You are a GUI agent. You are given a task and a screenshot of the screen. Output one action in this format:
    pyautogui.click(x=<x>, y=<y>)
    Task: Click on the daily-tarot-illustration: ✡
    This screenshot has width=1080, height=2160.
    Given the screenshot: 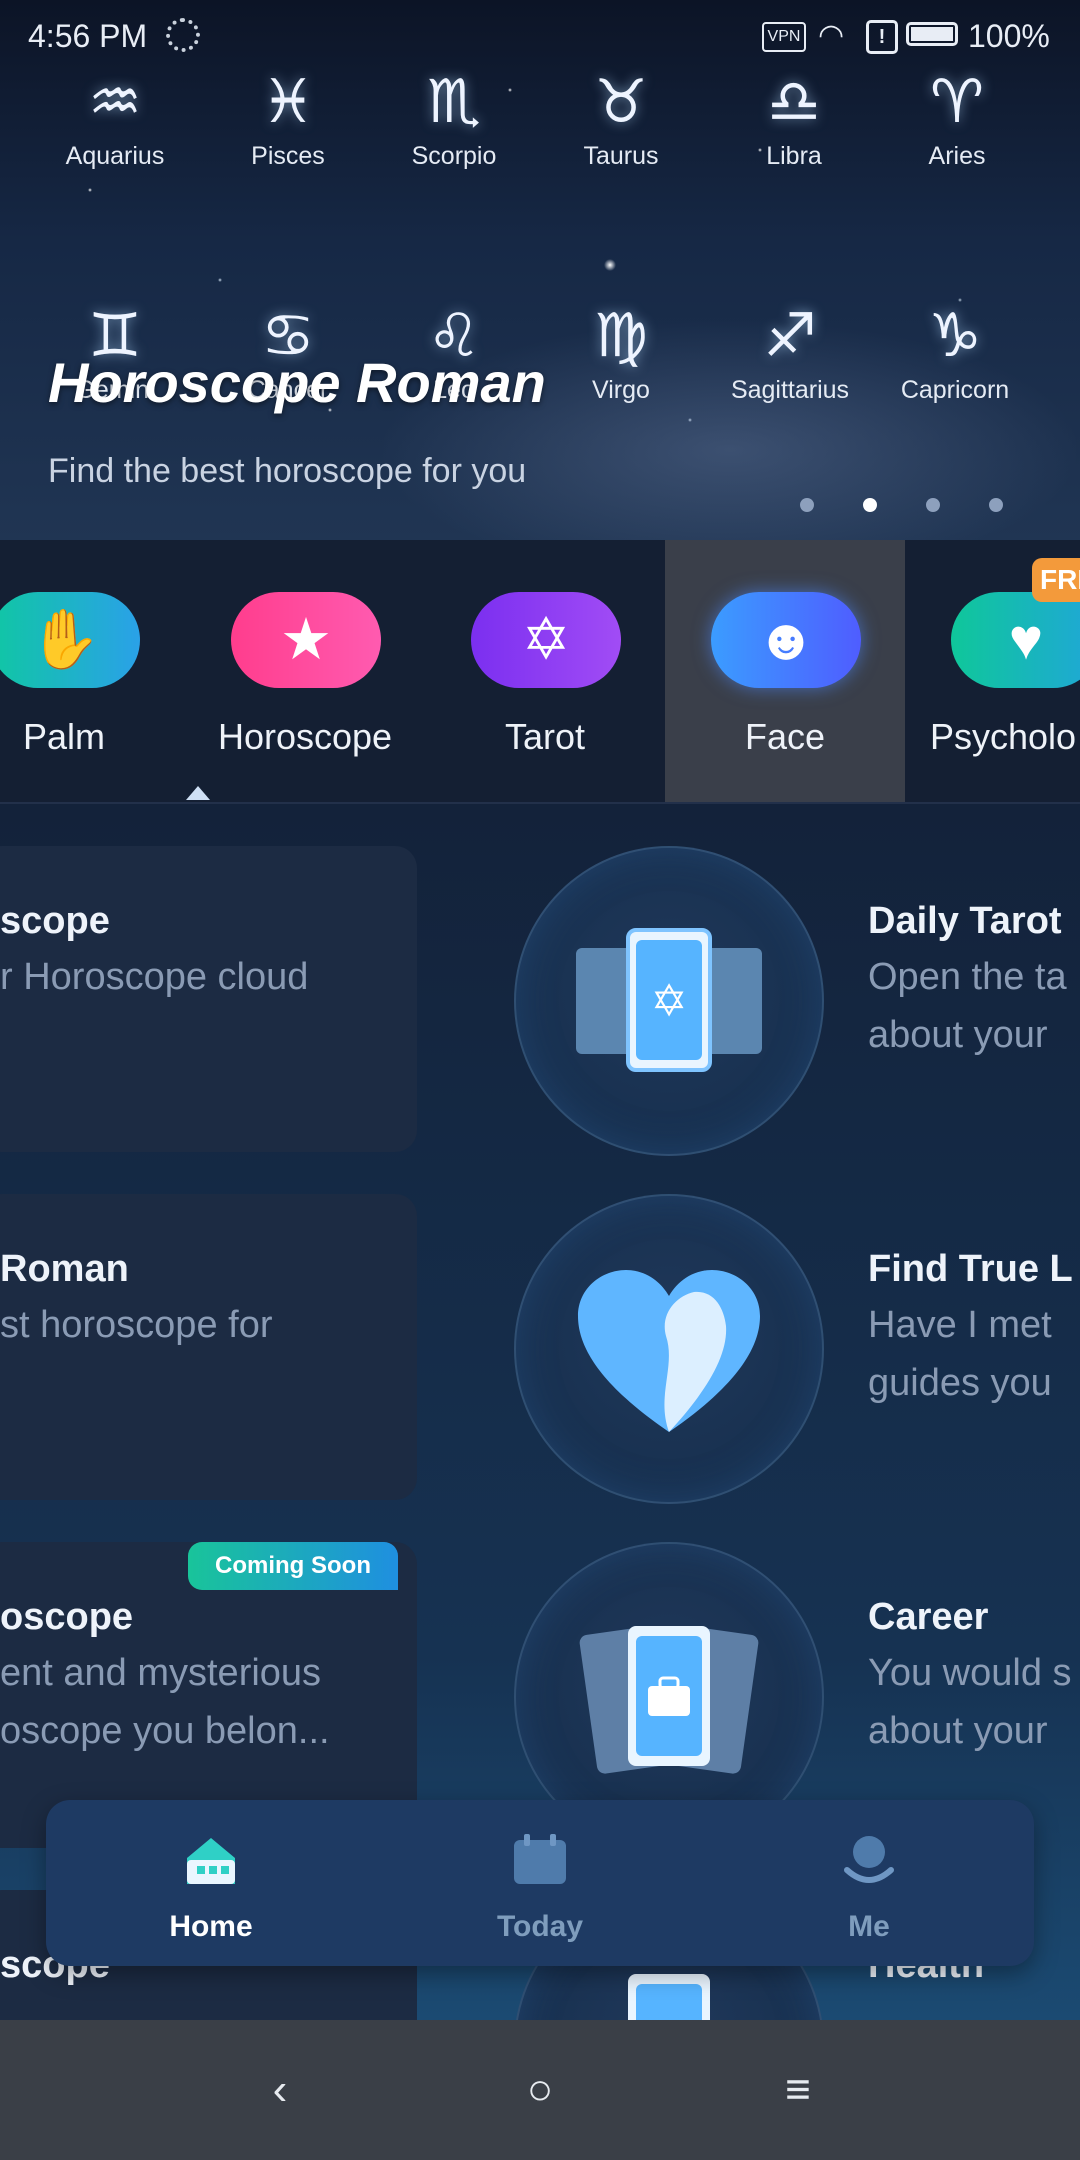 What is the action you would take?
    pyautogui.click(x=669, y=1001)
    